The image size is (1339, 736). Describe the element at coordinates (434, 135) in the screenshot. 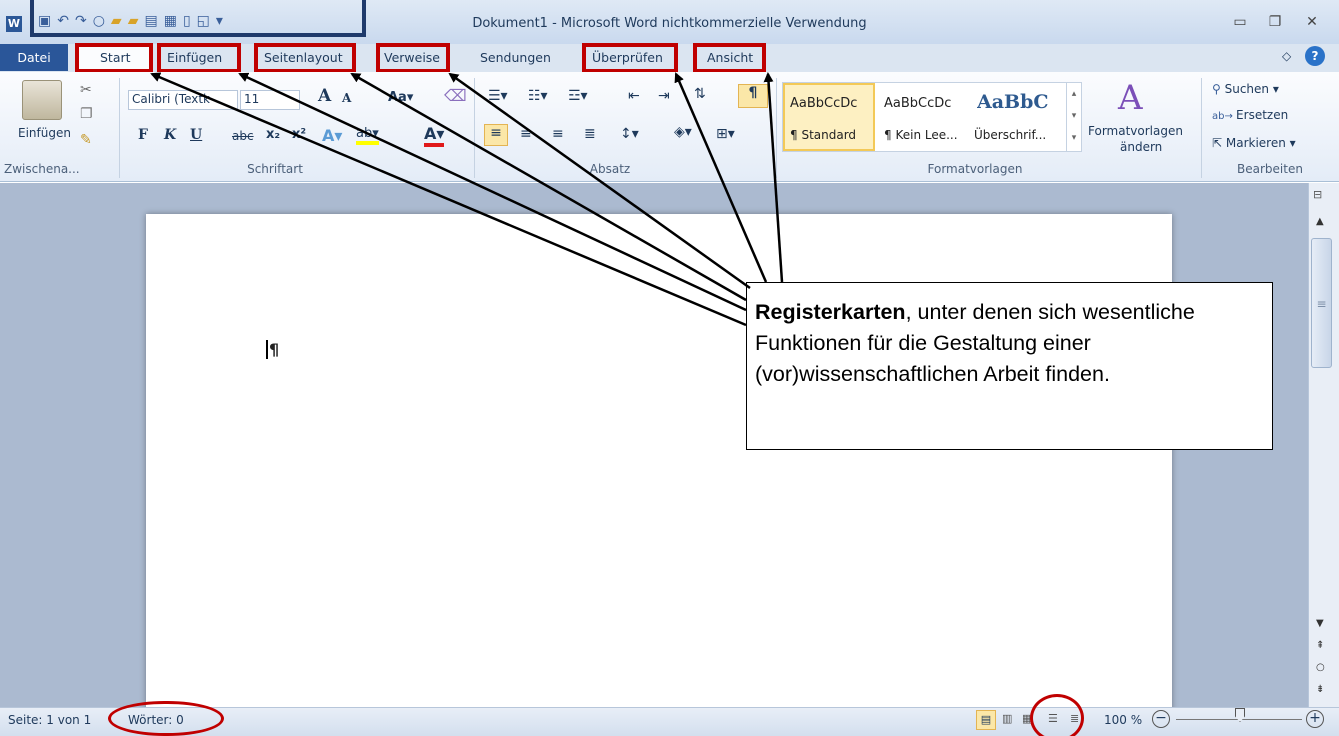

I see `font-color-icon: A▾` at that location.